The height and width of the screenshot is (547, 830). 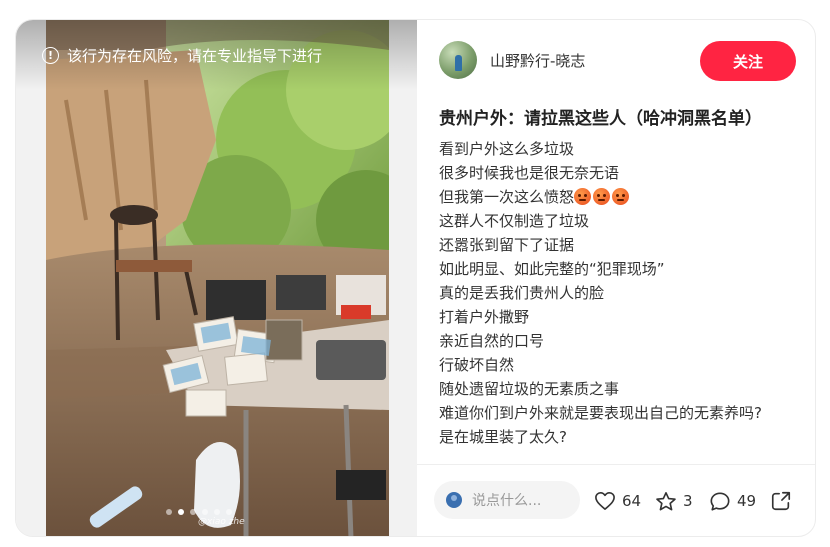 What do you see at coordinates (484, 317) in the screenshot?
I see `post-line: 打着户外撒野` at bounding box center [484, 317].